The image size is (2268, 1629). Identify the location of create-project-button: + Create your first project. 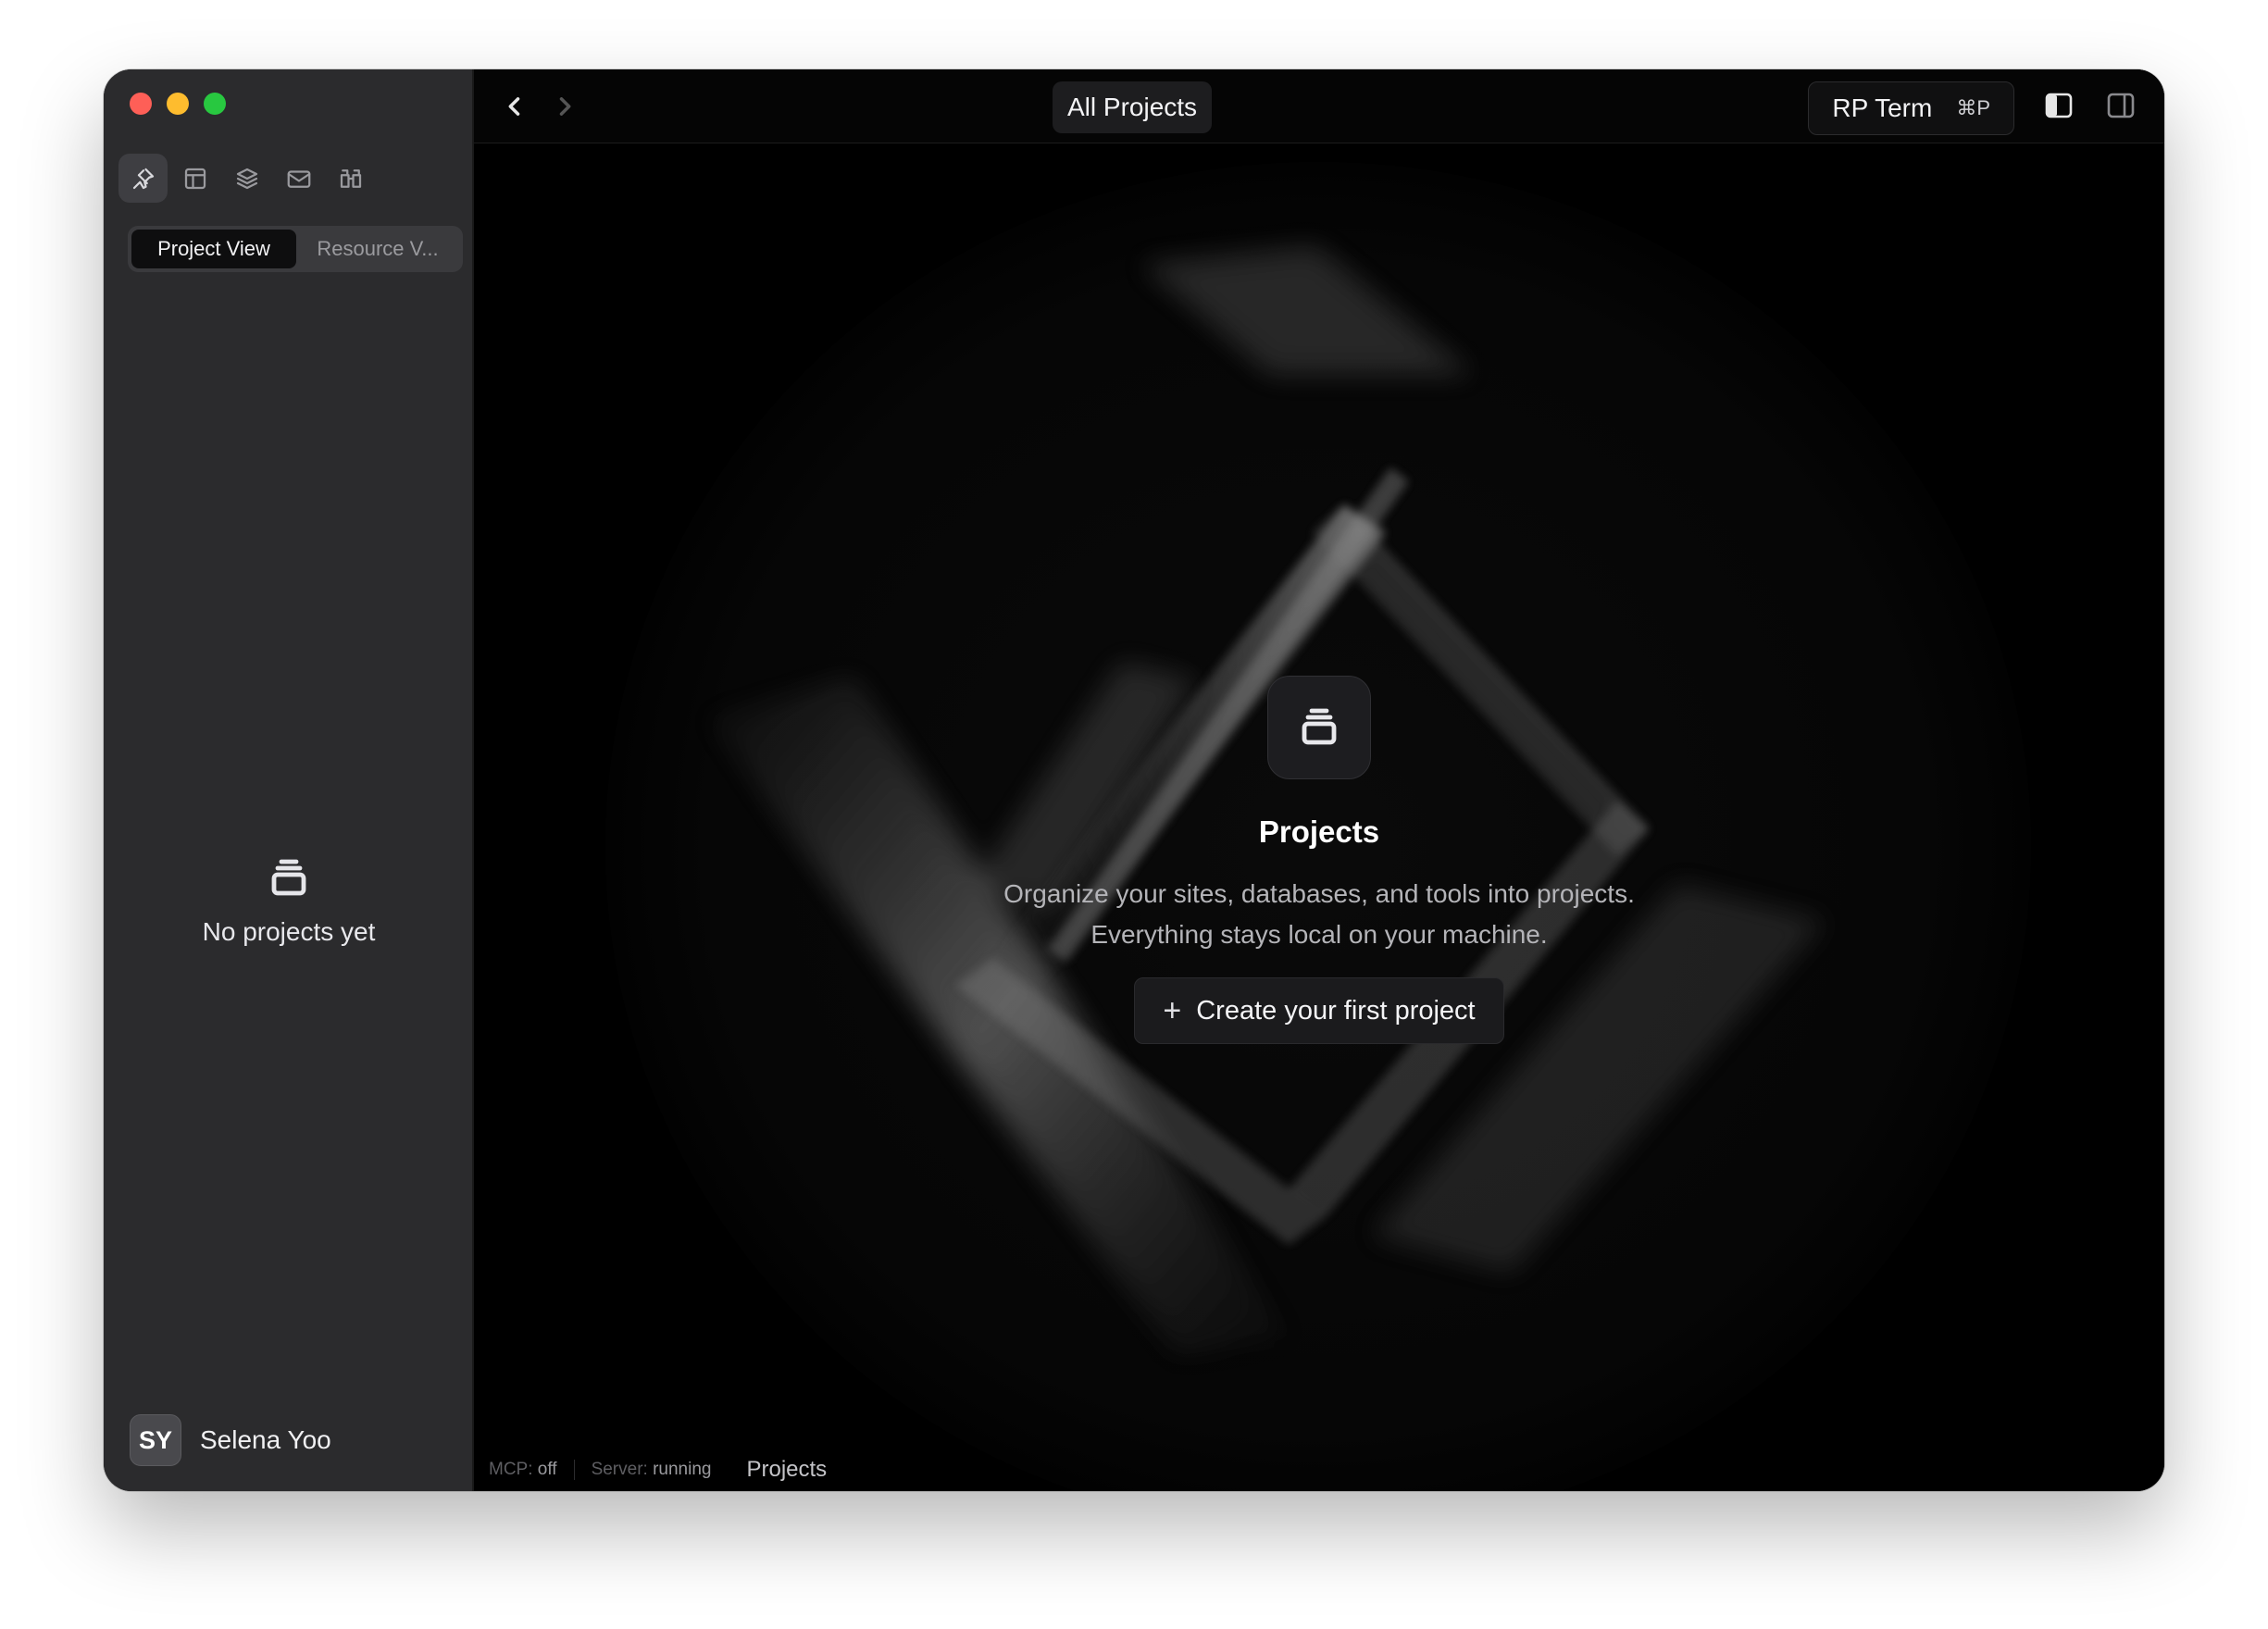
(1319, 1010).